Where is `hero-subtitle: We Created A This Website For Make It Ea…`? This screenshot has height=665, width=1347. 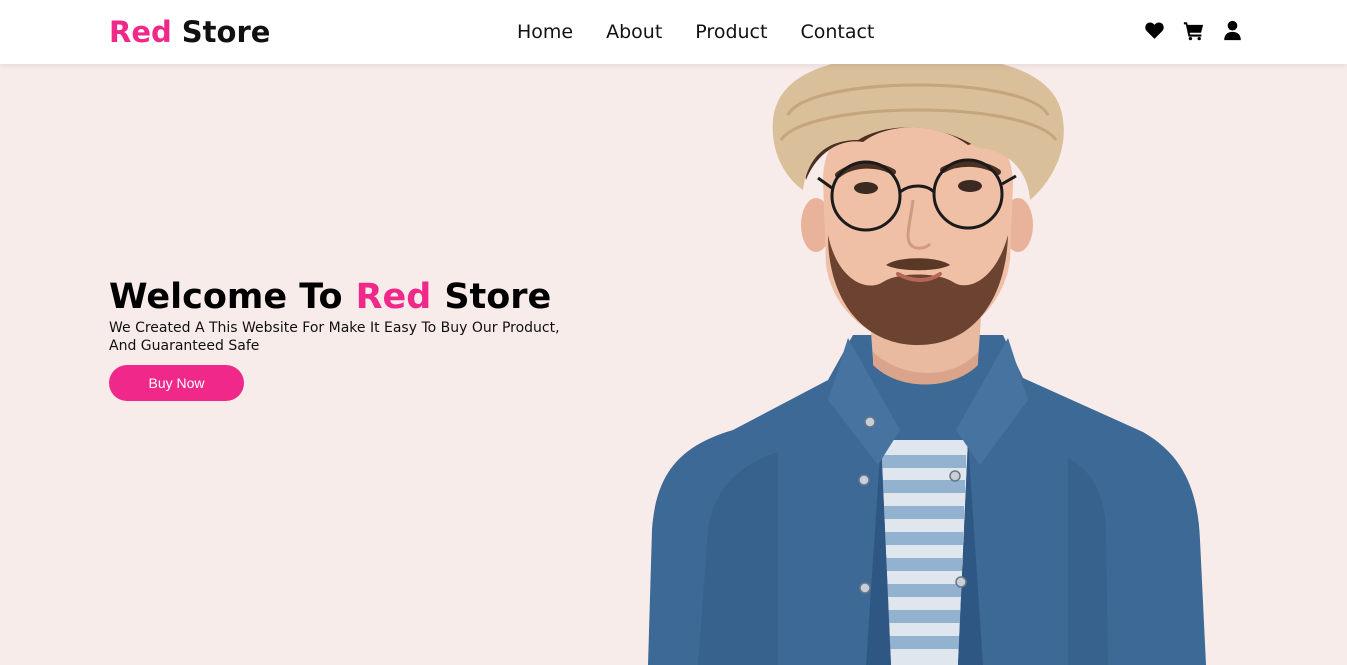
hero-subtitle: We Created A This Website For Make It Ea… is located at coordinates (369, 337).